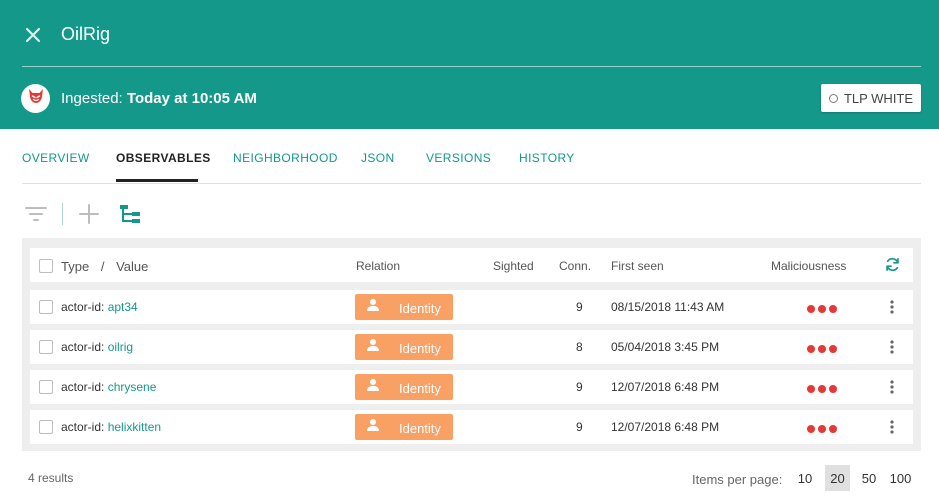 This screenshot has width=939, height=497. I want to click on filter-icon, so click(36, 216).